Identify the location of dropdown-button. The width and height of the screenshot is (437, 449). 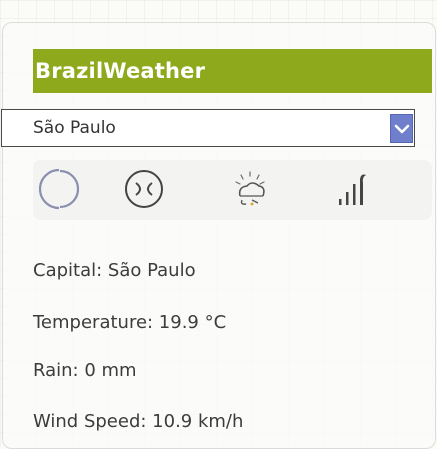
(401, 128).